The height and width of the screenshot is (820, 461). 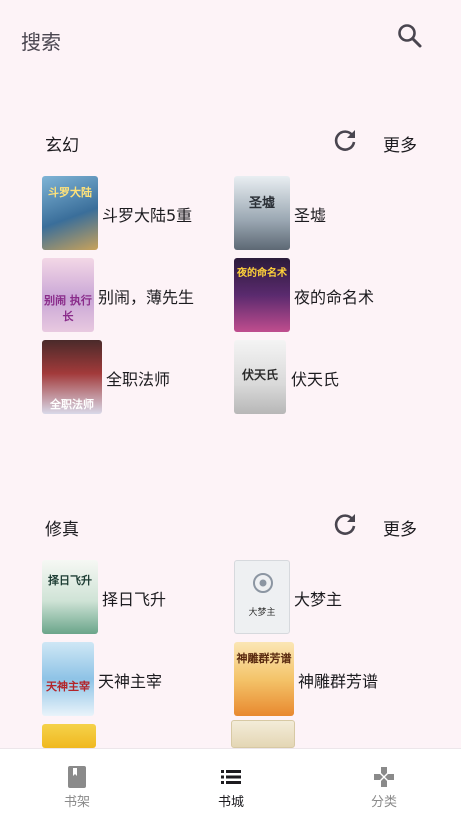 I want to click on cover-title: 择日飞升, so click(x=70, y=580).